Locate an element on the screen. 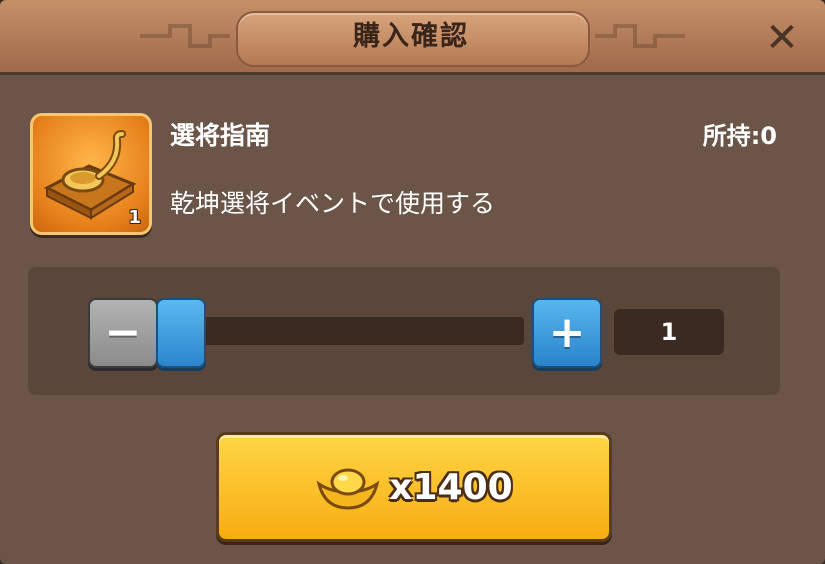 The image size is (825, 564). decrease-quantity-button: − is located at coordinates (123, 333).